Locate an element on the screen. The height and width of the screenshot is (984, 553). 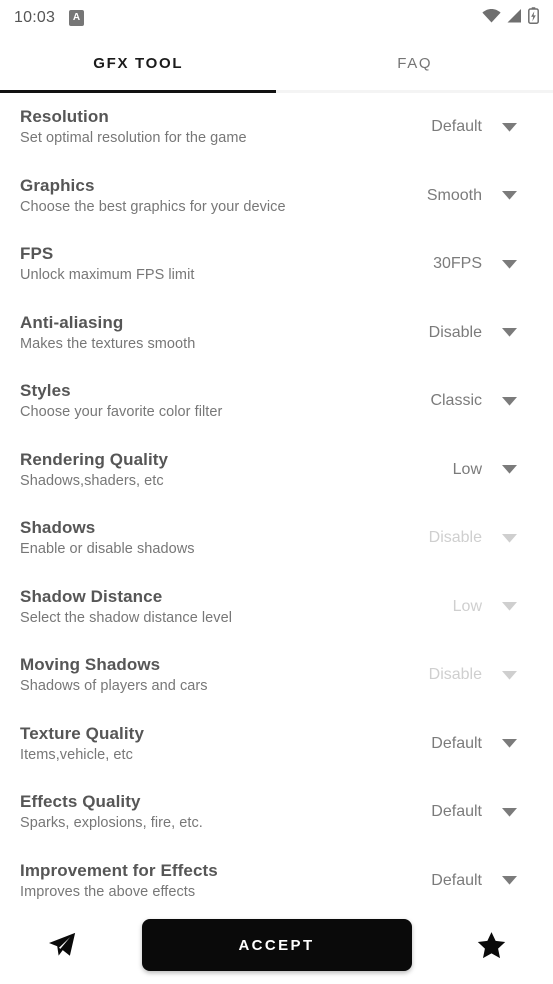
settings-row: Rendering Quality Shadows,shaders, etc Low is located at coordinates (276, 470).